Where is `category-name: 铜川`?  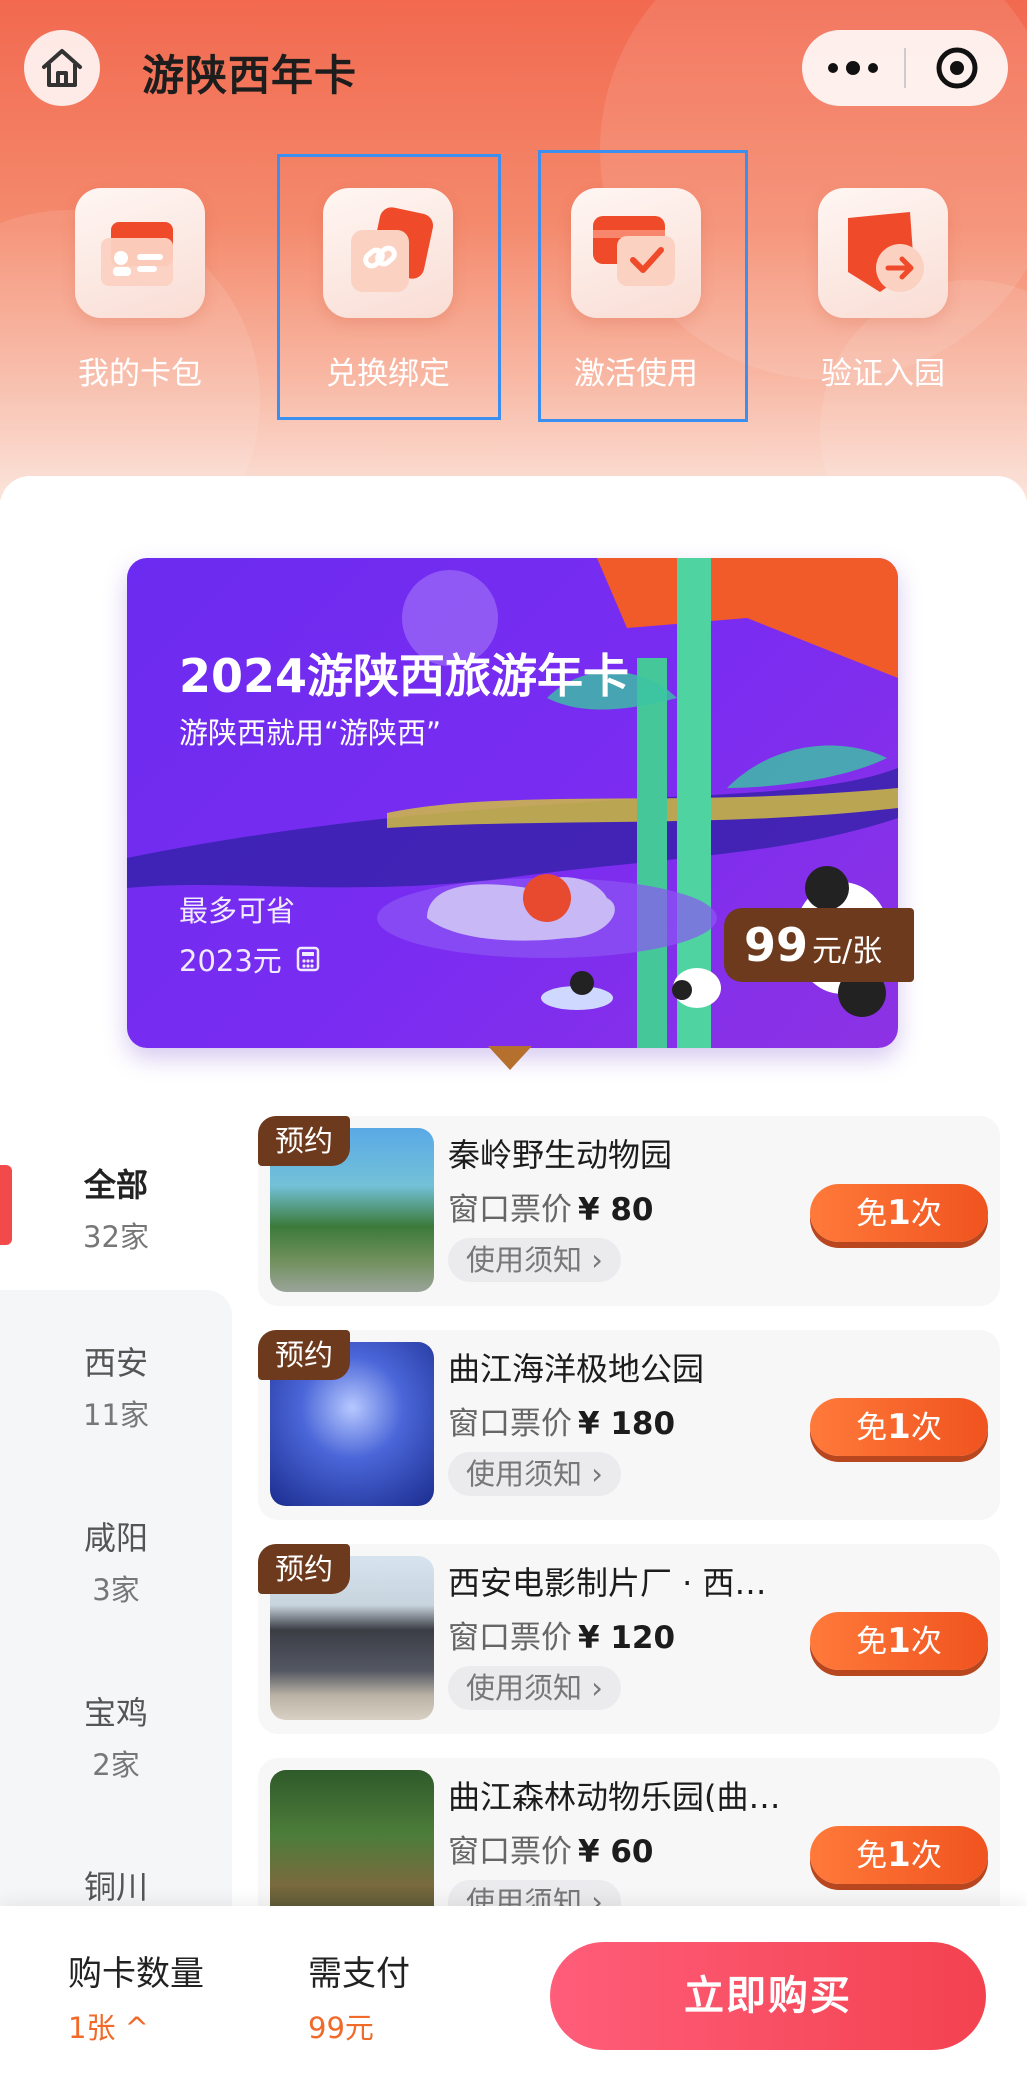 category-name: 铜川 is located at coordinates (115, 1887).